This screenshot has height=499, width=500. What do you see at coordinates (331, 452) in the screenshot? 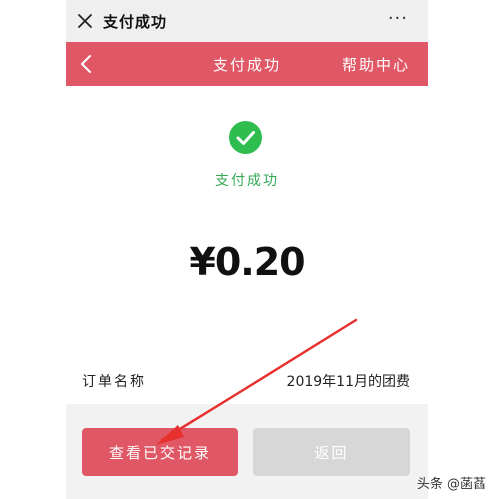
I see `return-button: 返回` at bounding box center [331, 452].